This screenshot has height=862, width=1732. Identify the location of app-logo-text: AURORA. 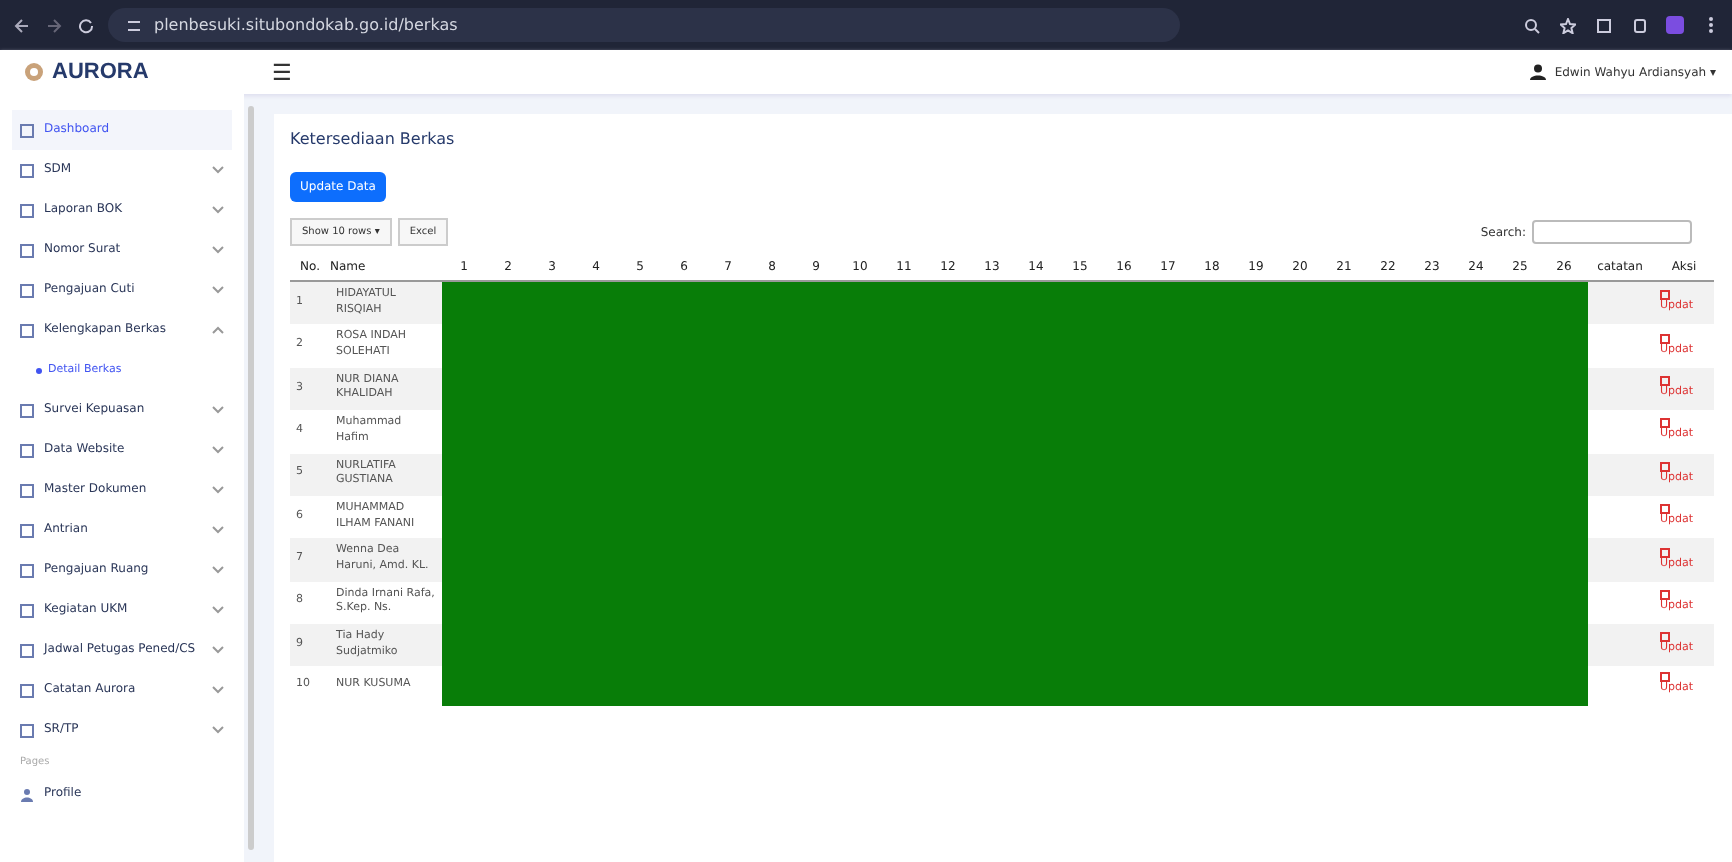
(100, 72).